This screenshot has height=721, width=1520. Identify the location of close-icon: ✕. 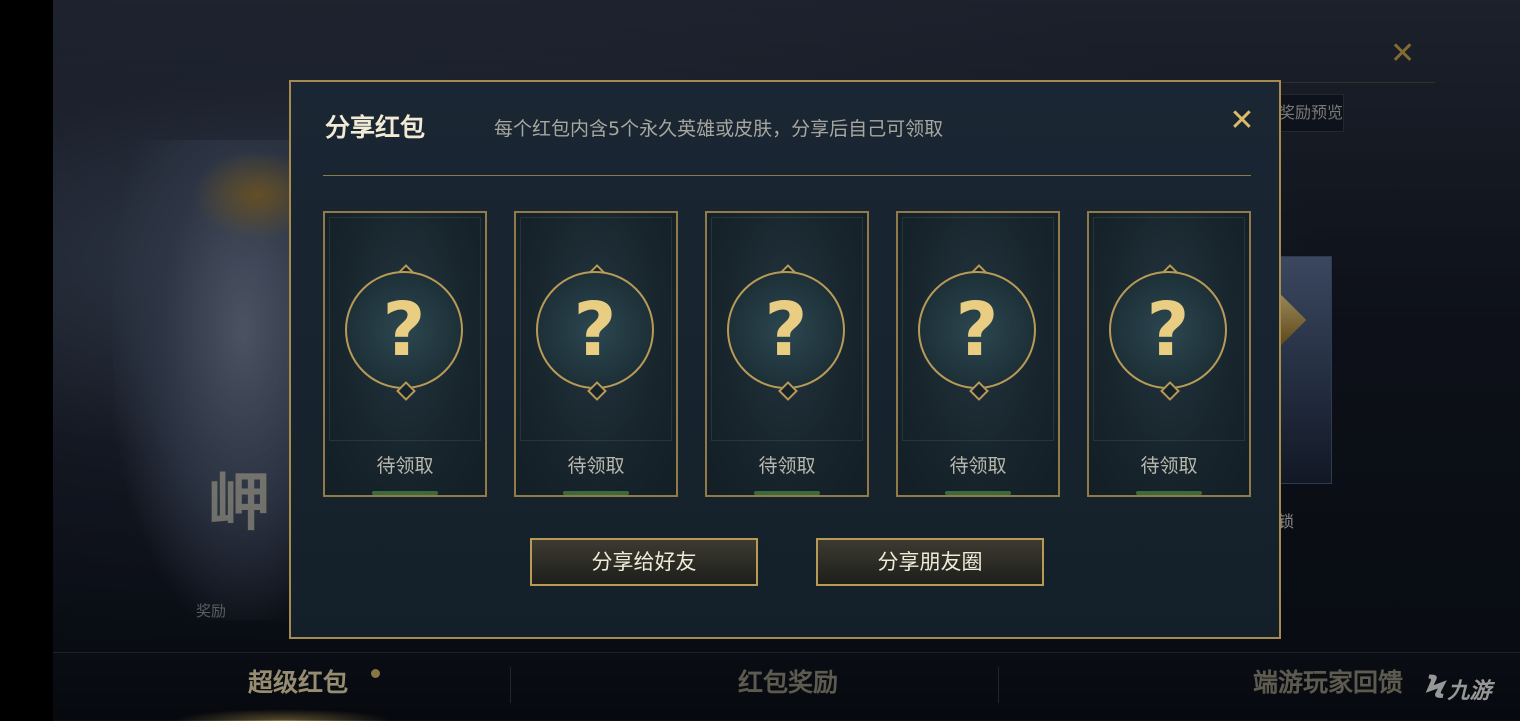
(1242, 121).